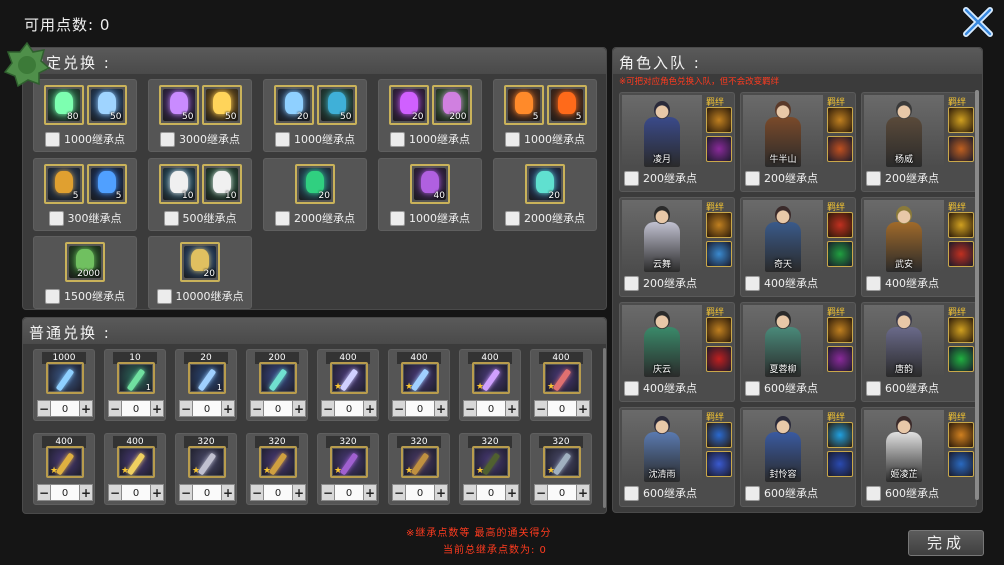 Image resolution: width=1004 pixels, height=565 pixels. I want to click on skill-icon, so click(840, 435).